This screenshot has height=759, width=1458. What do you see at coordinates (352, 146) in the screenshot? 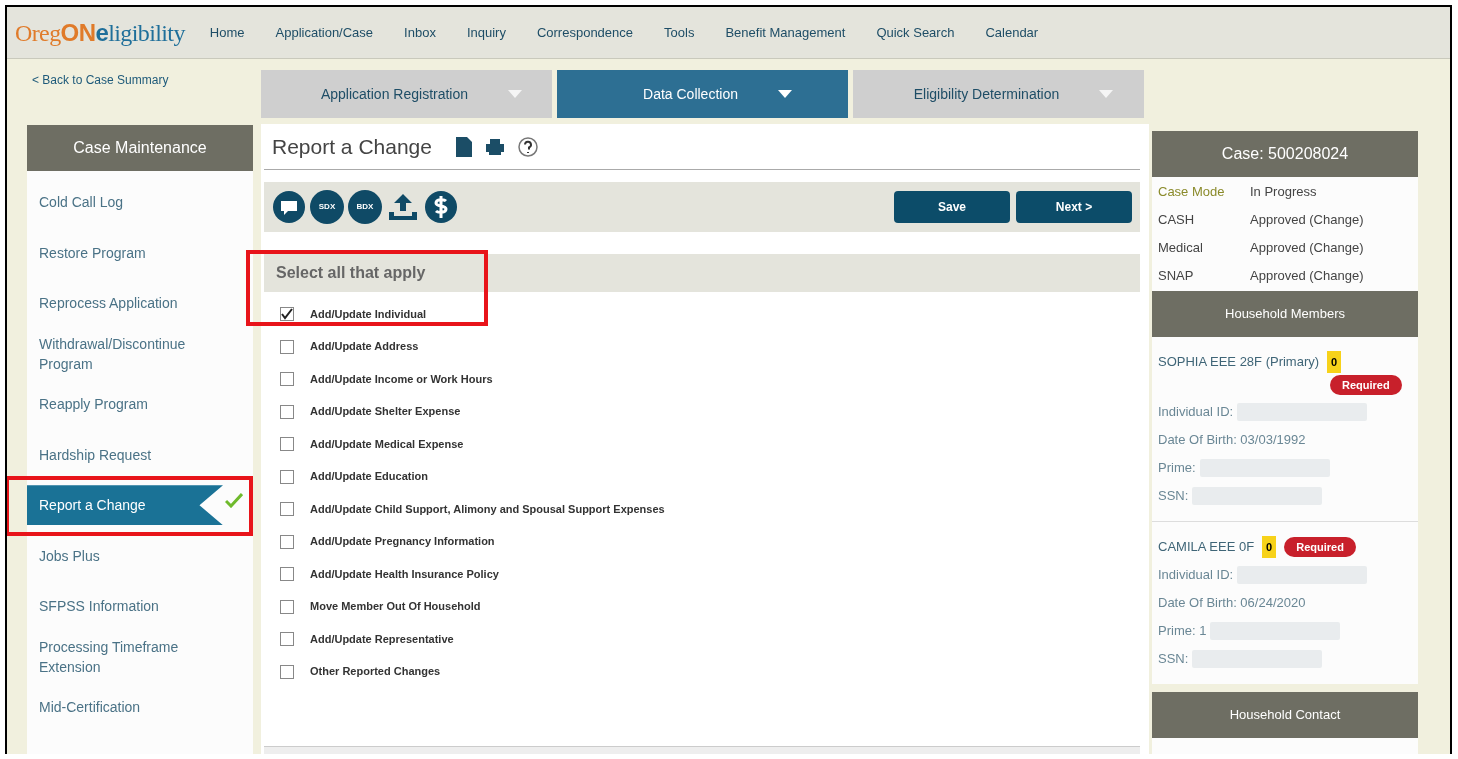
I see `page-title: Report a Change` at bounding box center [352, 146].